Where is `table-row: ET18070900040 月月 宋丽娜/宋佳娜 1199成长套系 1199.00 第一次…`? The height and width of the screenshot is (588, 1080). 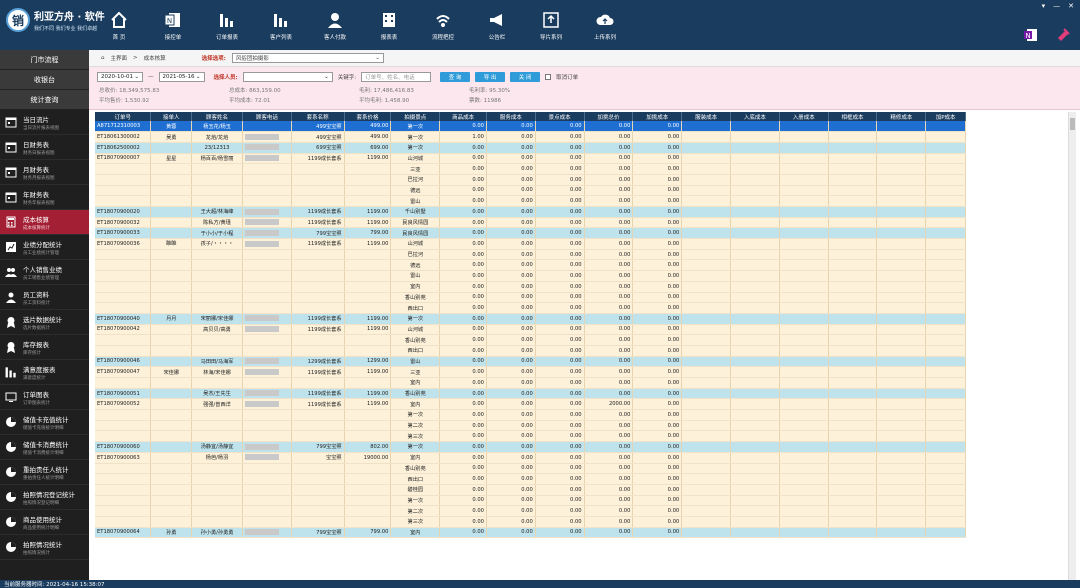
table-row: ET18070900040 月月 宋丽娜/宋佳娜 1199成长套系 1199.00 第一次… is located at coordinates (530, 319).